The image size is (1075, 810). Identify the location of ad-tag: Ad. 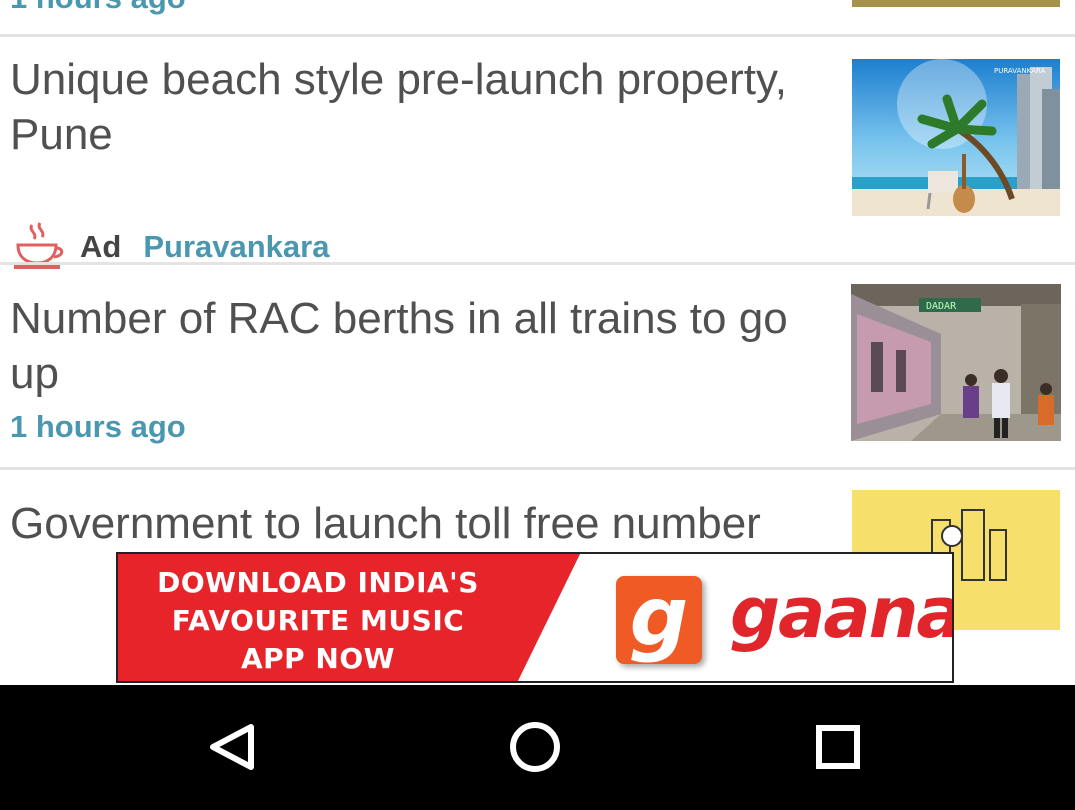
(101, 246).